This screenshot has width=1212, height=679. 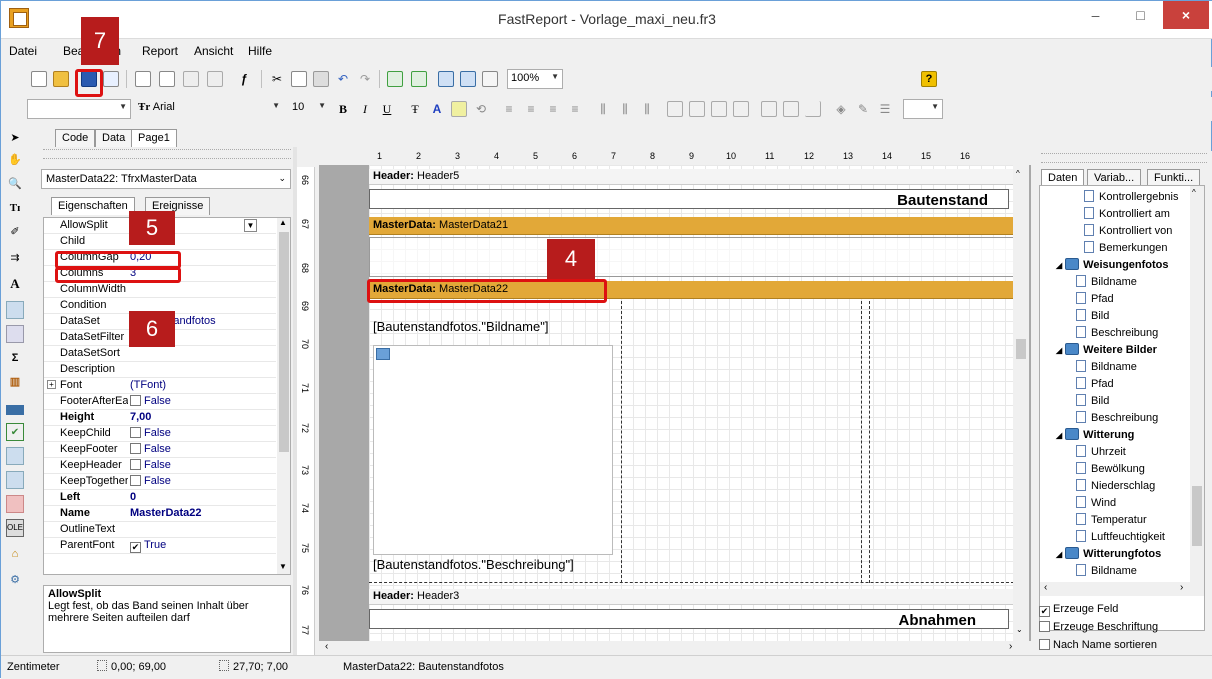 I want to click on property-row: DataSetSort, so click(x=160, y=354).